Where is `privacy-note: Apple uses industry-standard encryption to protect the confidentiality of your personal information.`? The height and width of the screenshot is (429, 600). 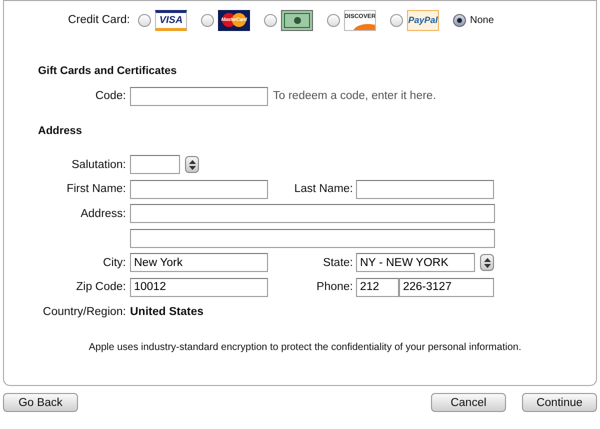
privacy-note: Apple uses industry-standard encryption to protect the confidentiality of your personal information. is located at coordinates (305, 347).